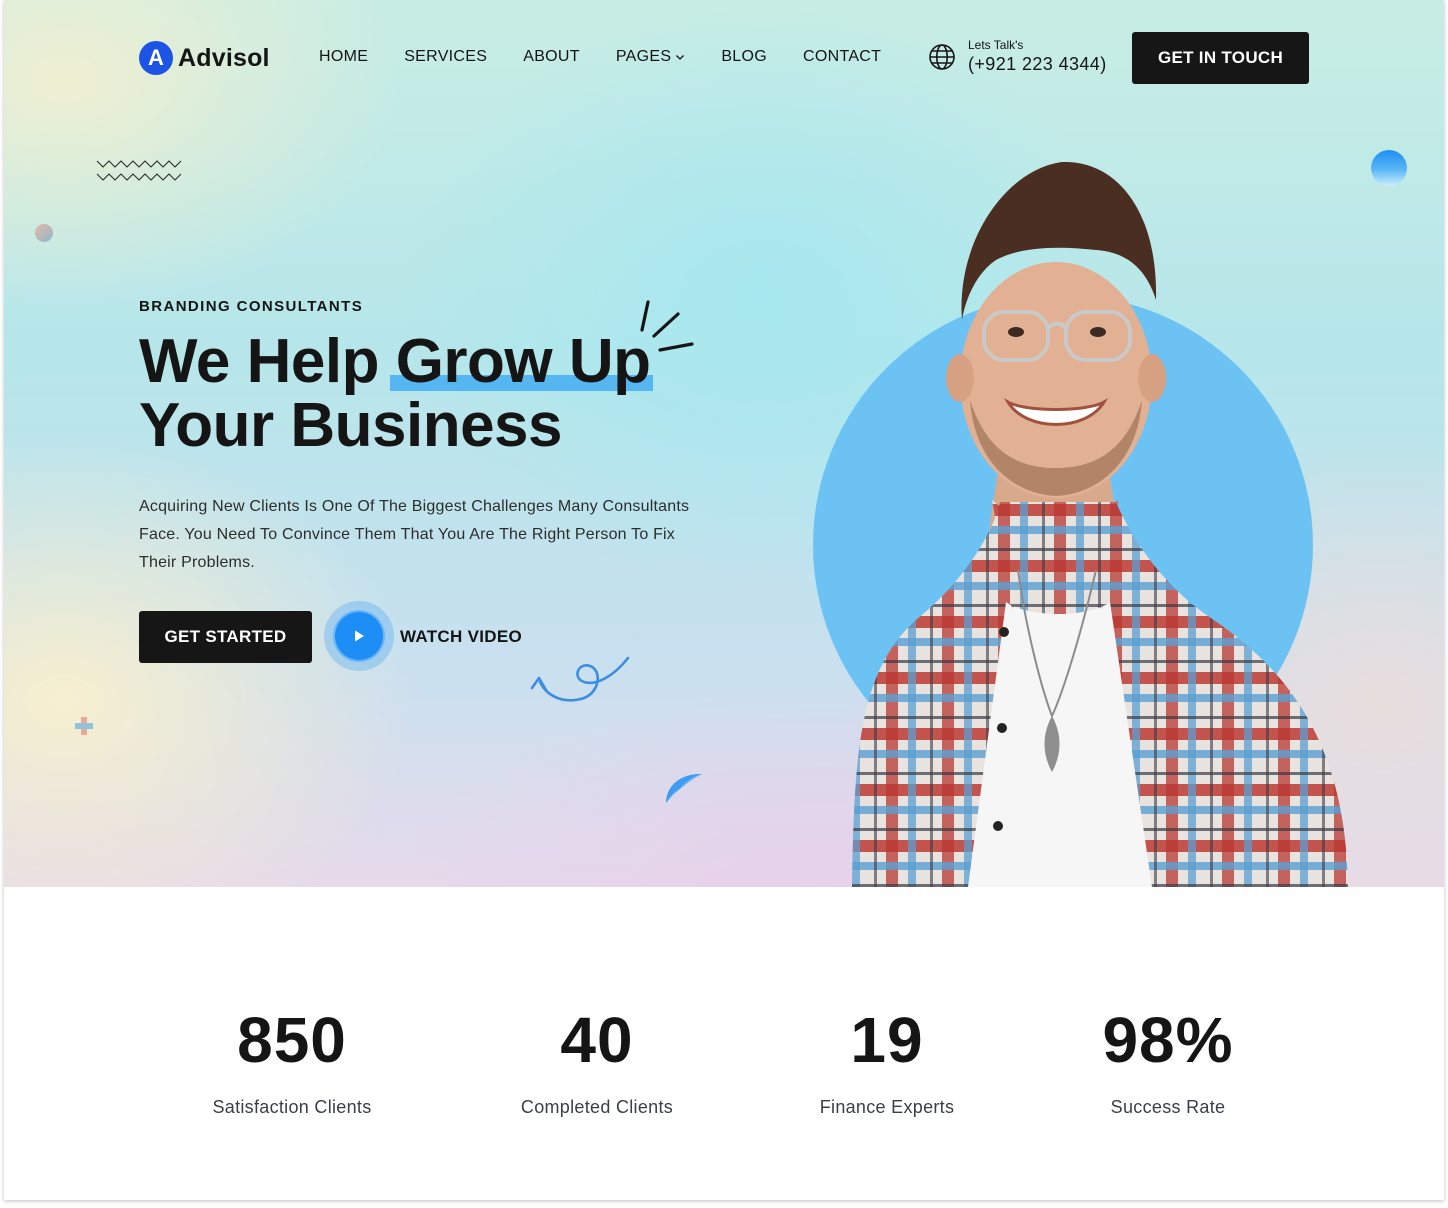 The image size is (1448, 1208). What do you see at coordinates (597, 1040) in the screenshot?
I see `stat-value: 40` at bounding box center [597, 1040].